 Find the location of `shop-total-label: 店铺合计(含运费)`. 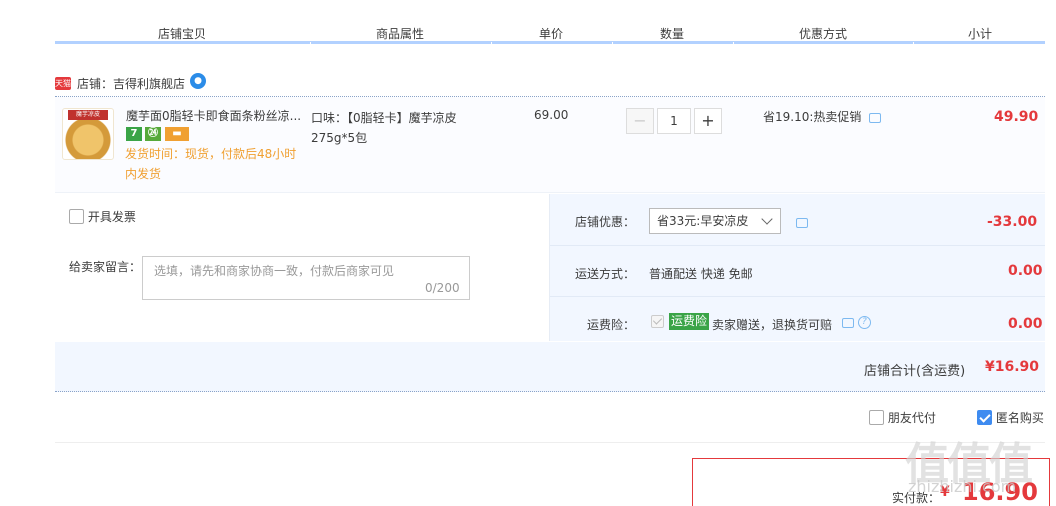

shop-total-label: 店铺合计(含运费) is located at coordinates (915, 371).